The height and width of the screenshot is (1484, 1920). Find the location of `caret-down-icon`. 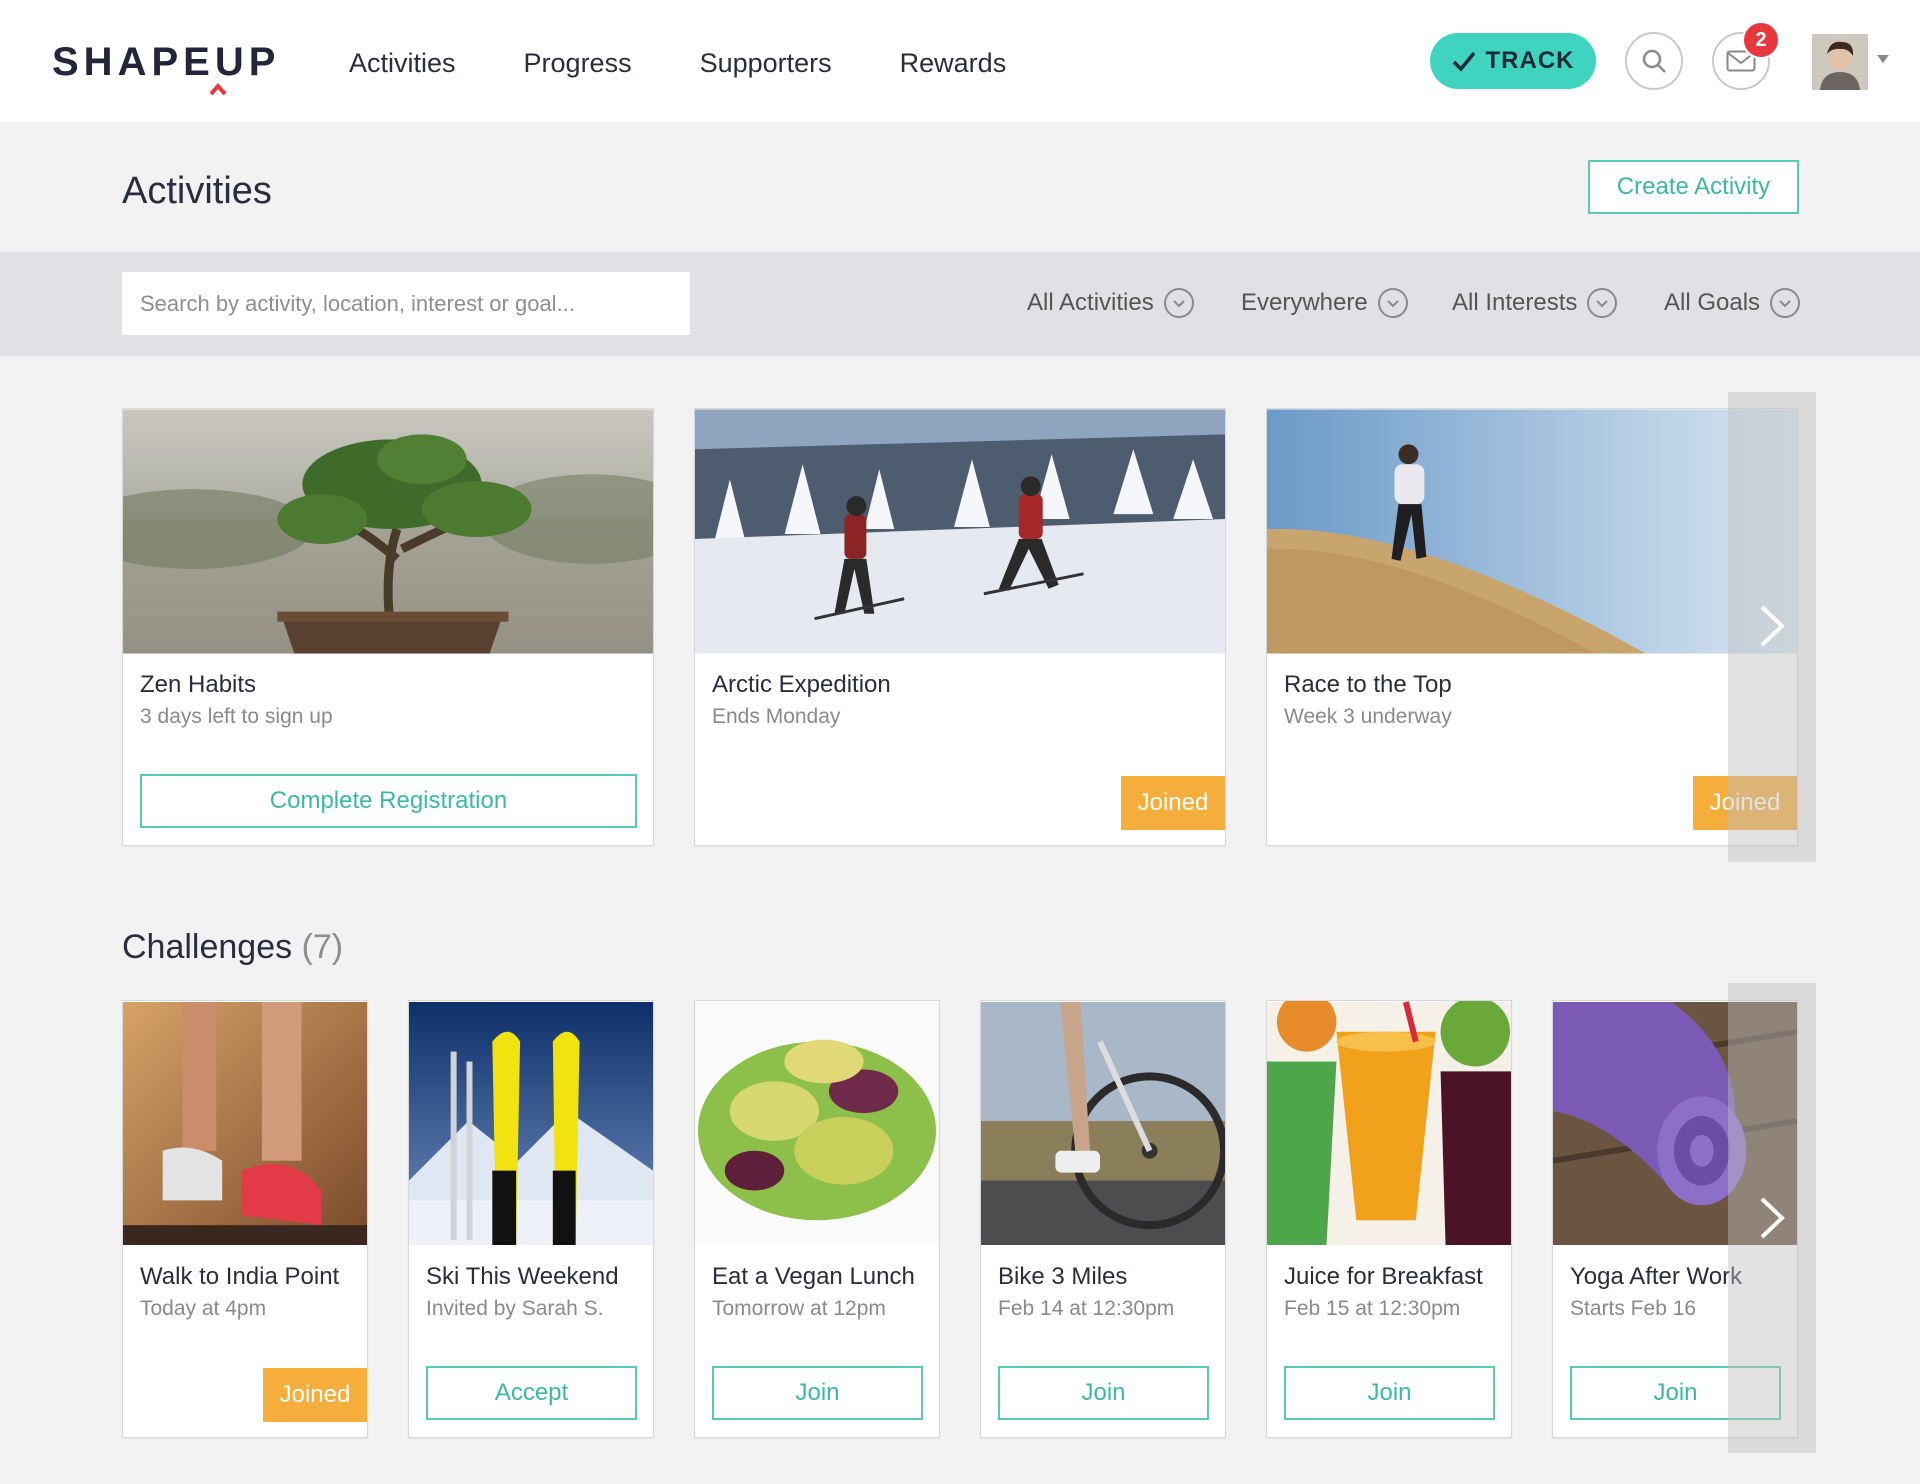

caret-down-icon is located at coordinates (1883, 59).